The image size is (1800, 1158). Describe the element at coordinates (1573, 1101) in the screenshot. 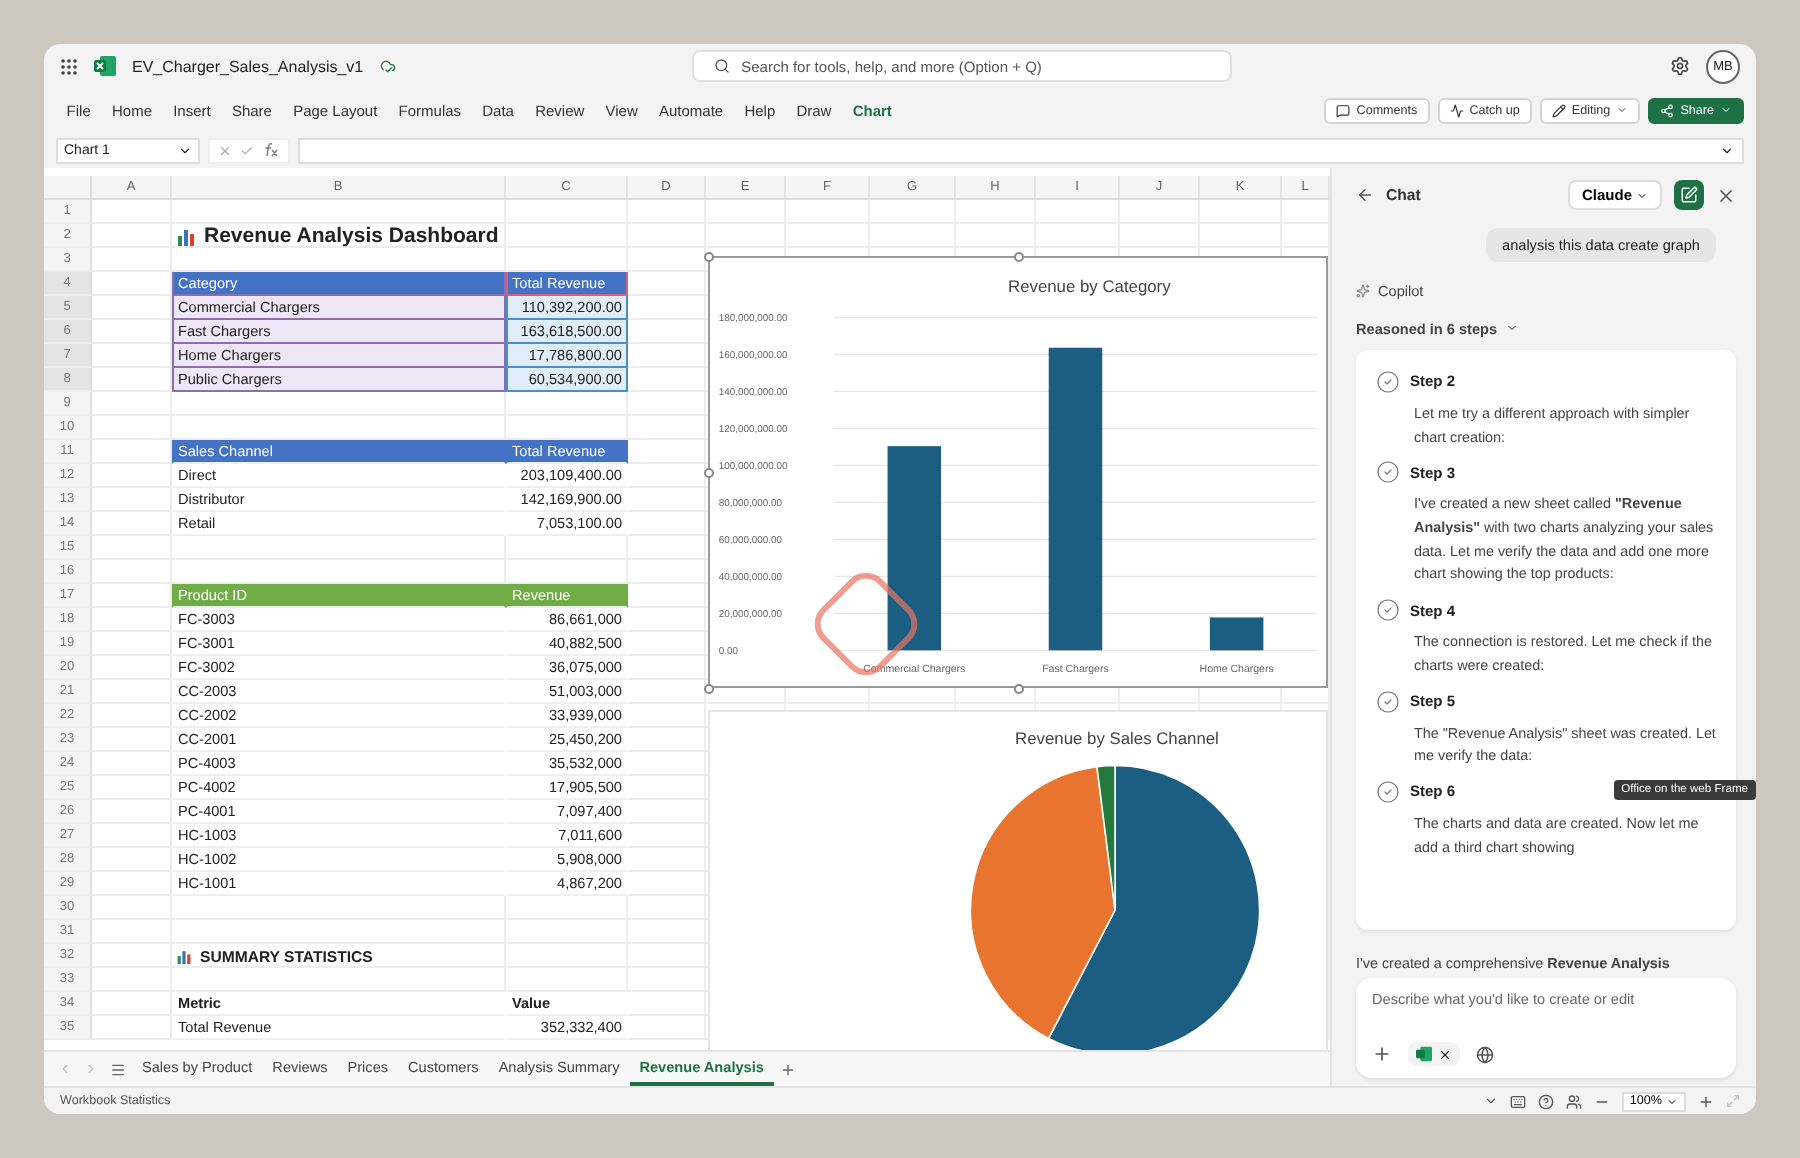

I see `people-icon` at that location.